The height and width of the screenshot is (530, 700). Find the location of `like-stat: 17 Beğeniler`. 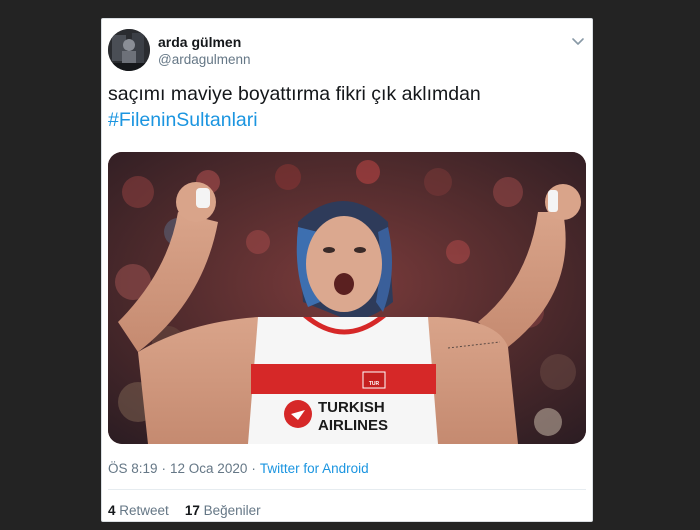

like-stat: 17 Beğeniler is located at coordinates (223, 510).